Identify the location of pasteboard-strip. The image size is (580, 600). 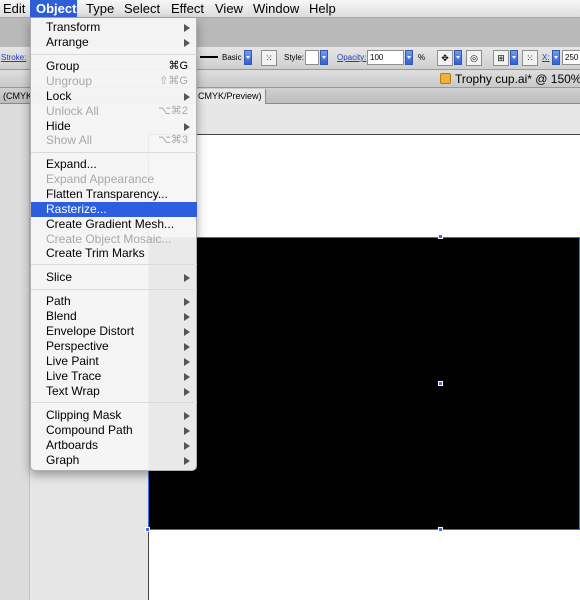
(15, 352).